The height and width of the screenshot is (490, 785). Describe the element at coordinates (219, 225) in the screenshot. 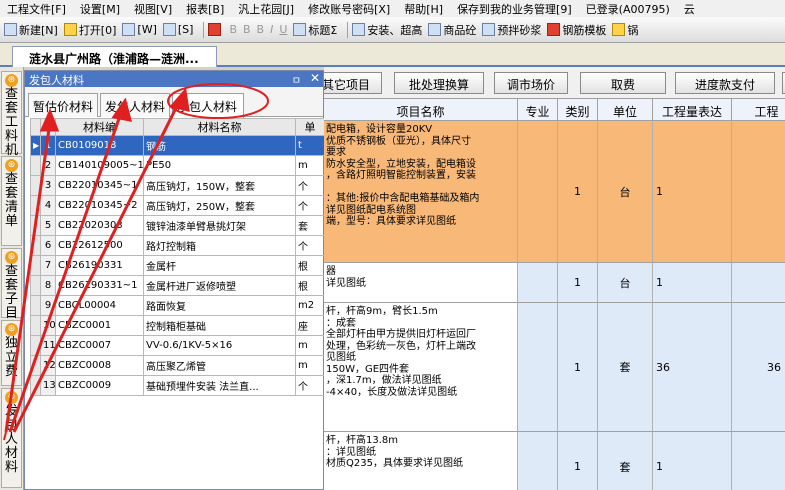

I see `material-name: 镀锌油漆单臂悬挑灯架` at that location.